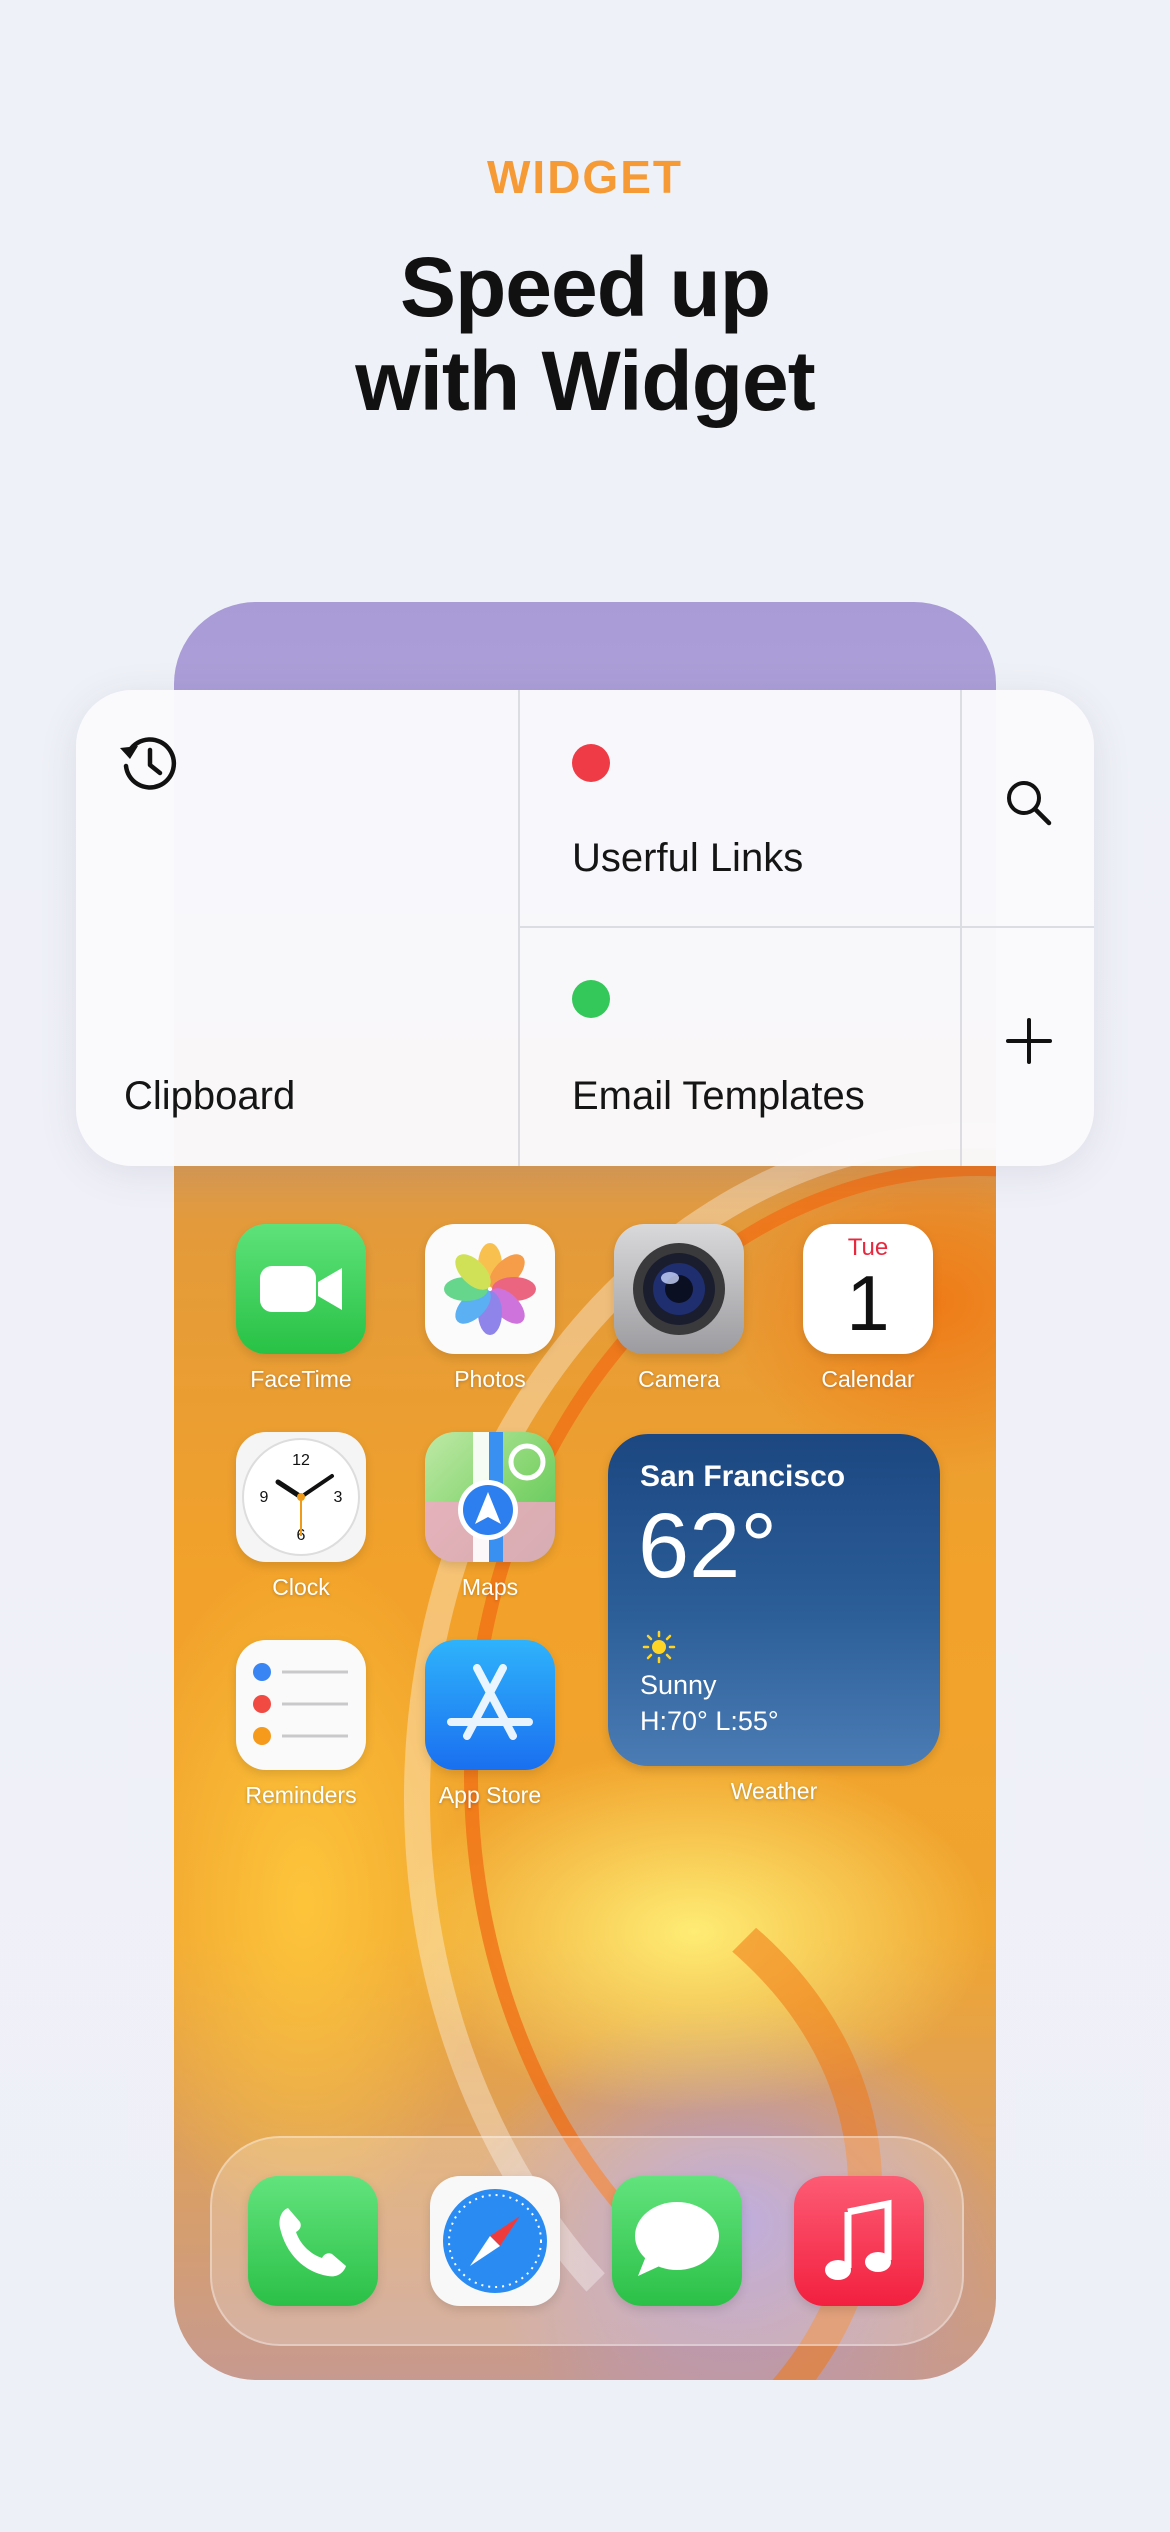  I want to click on phone-icon, so click(313, 2241).